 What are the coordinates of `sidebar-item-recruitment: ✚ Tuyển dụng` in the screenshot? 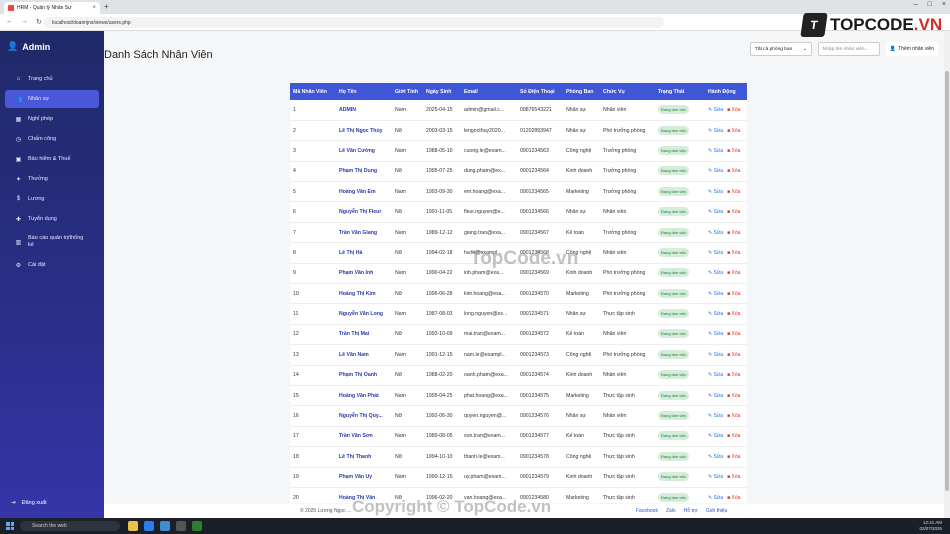 It's located at (52, 219).